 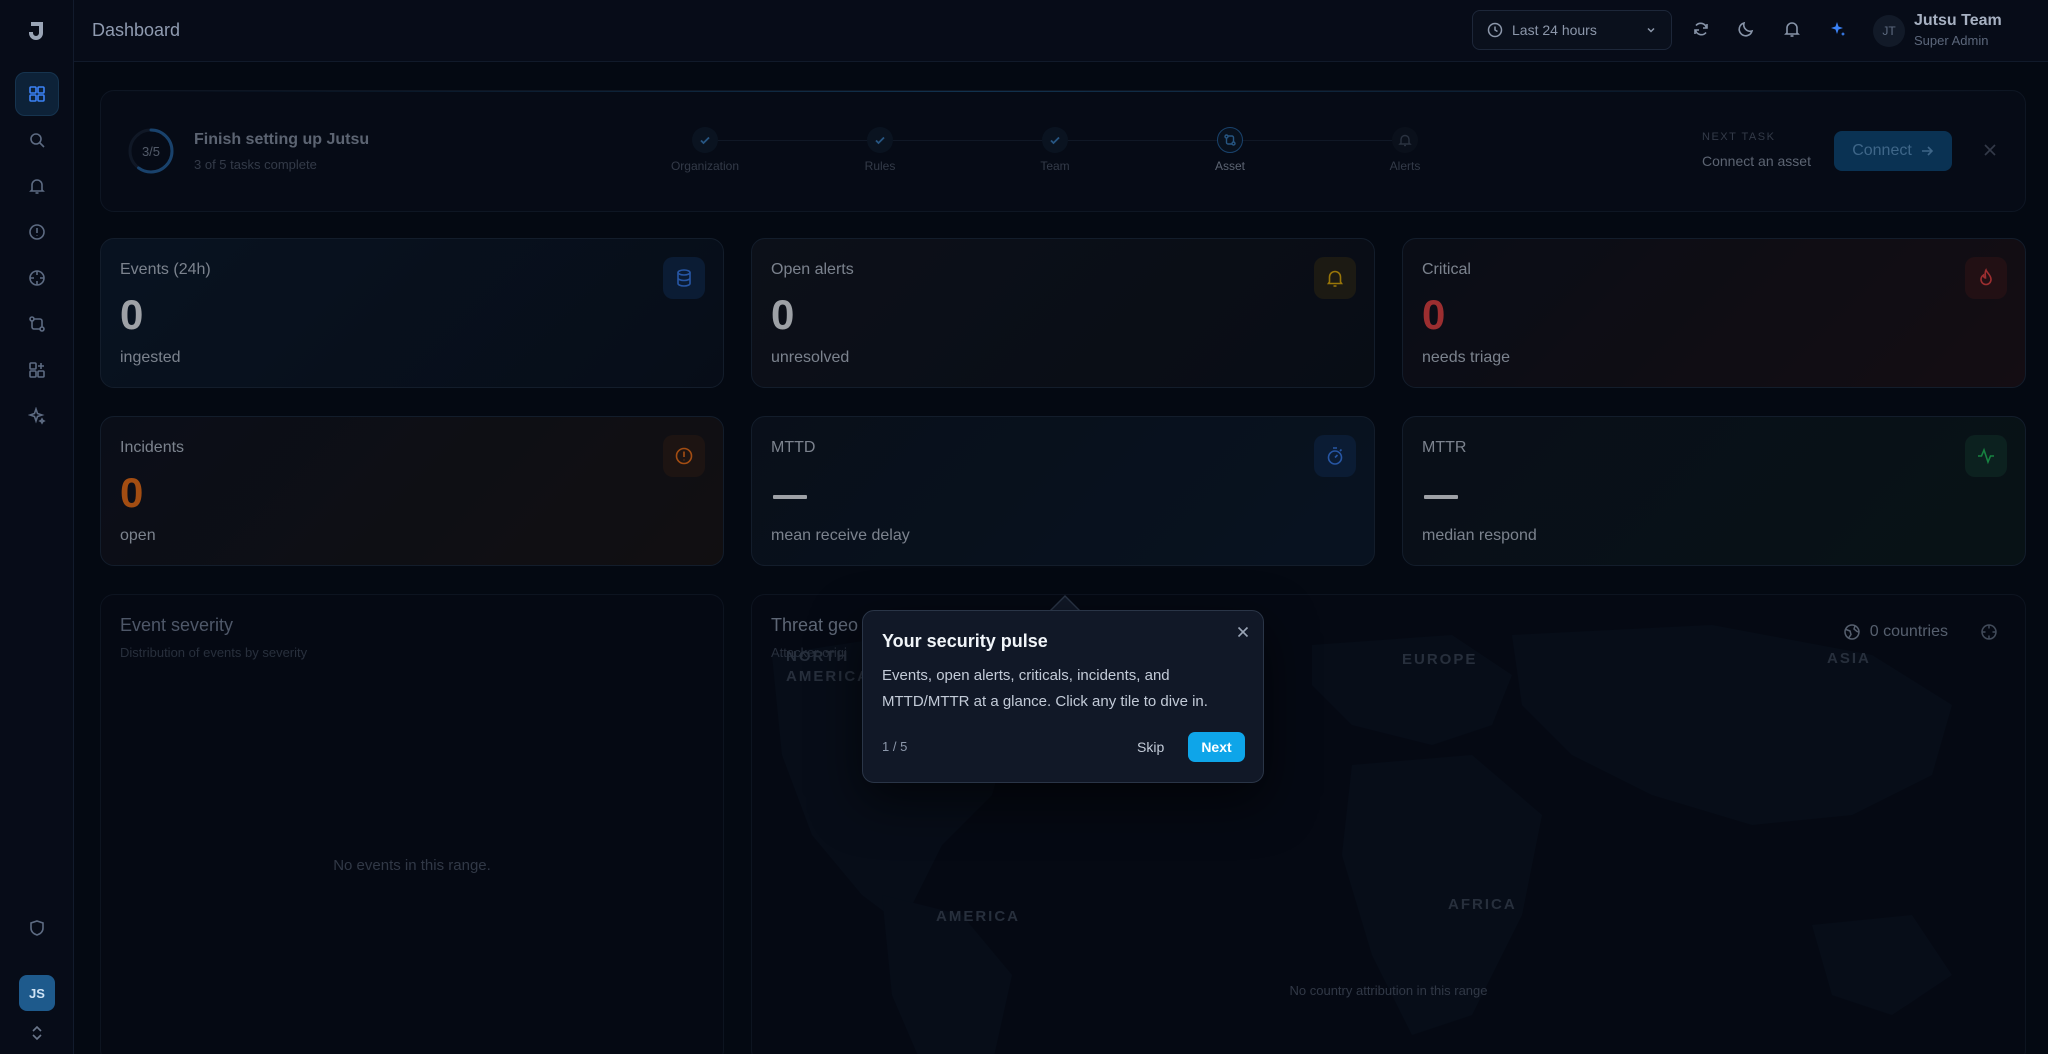 I want to click on sidebar-item-search, so click(x=37, y=140).